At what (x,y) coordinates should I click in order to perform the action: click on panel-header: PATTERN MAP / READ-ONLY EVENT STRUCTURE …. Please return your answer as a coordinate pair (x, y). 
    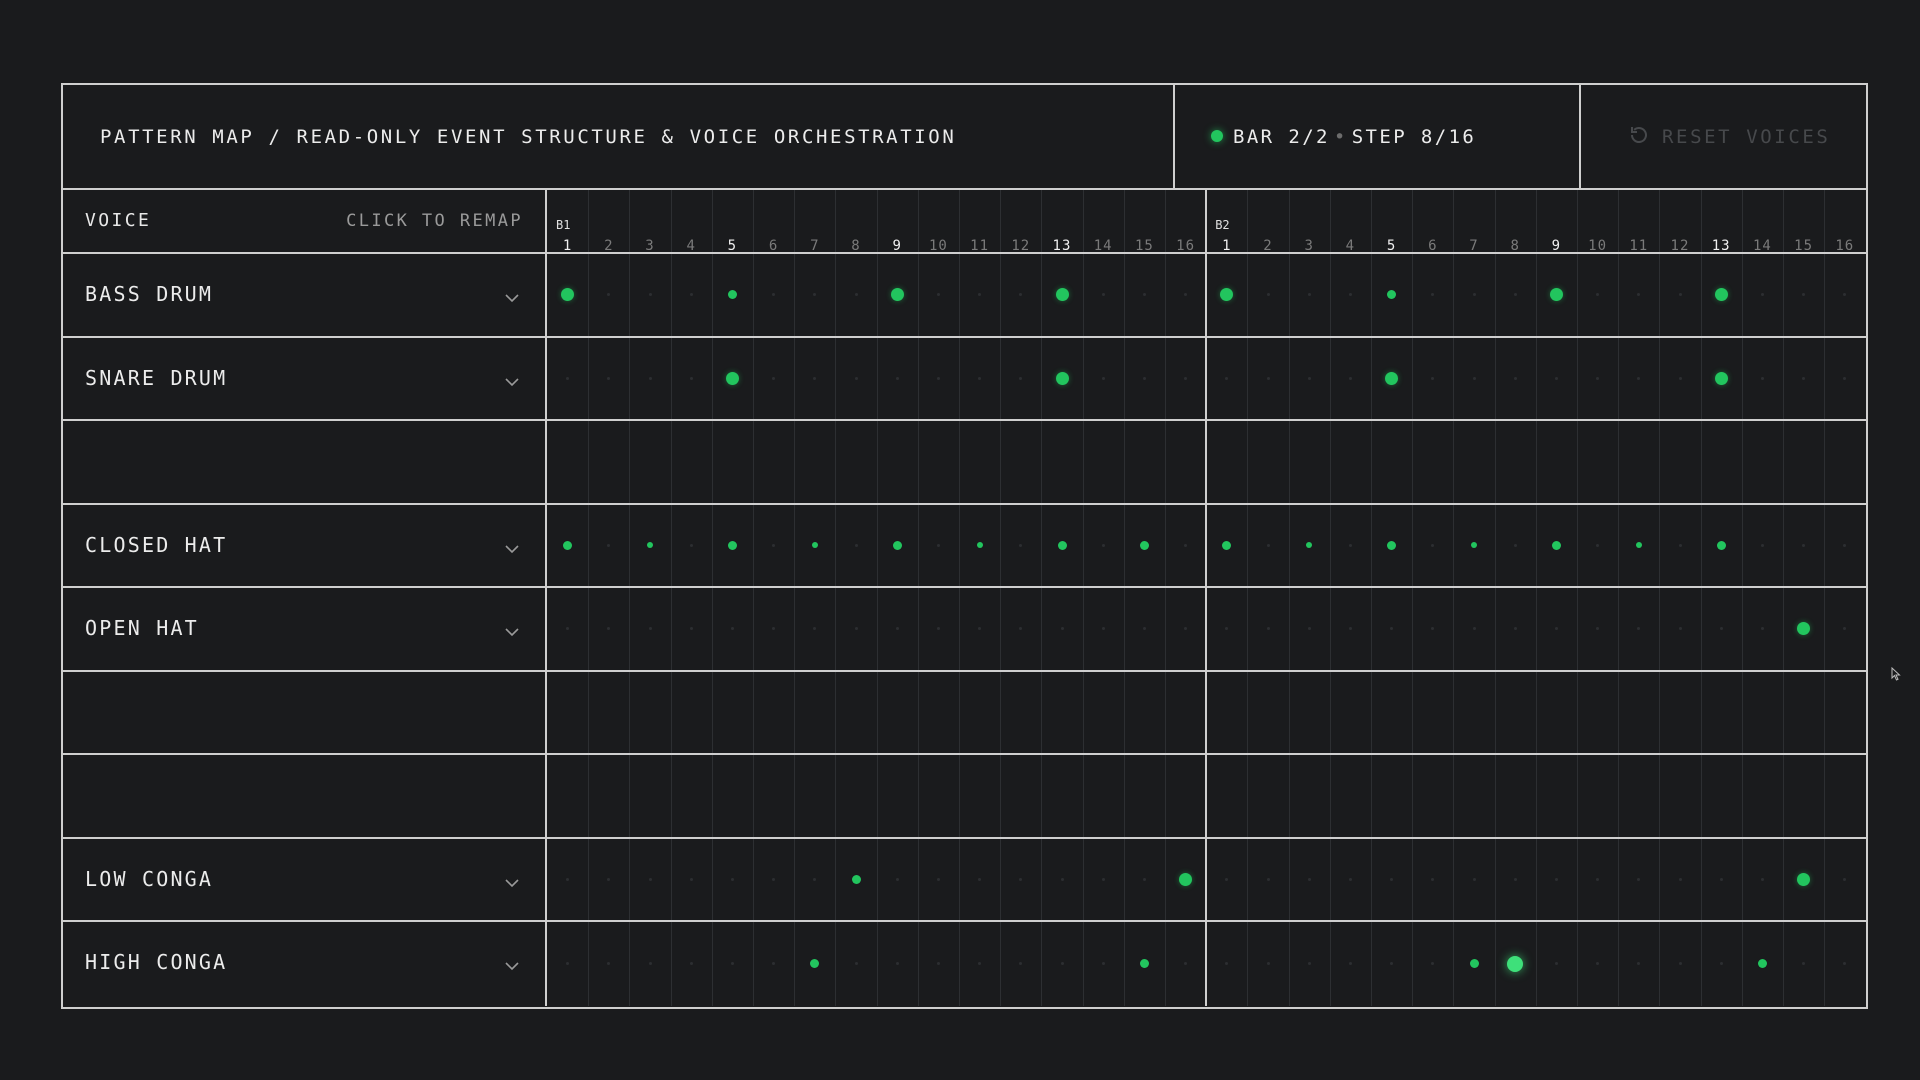
    Looking at the image, I should click on (964, 137).